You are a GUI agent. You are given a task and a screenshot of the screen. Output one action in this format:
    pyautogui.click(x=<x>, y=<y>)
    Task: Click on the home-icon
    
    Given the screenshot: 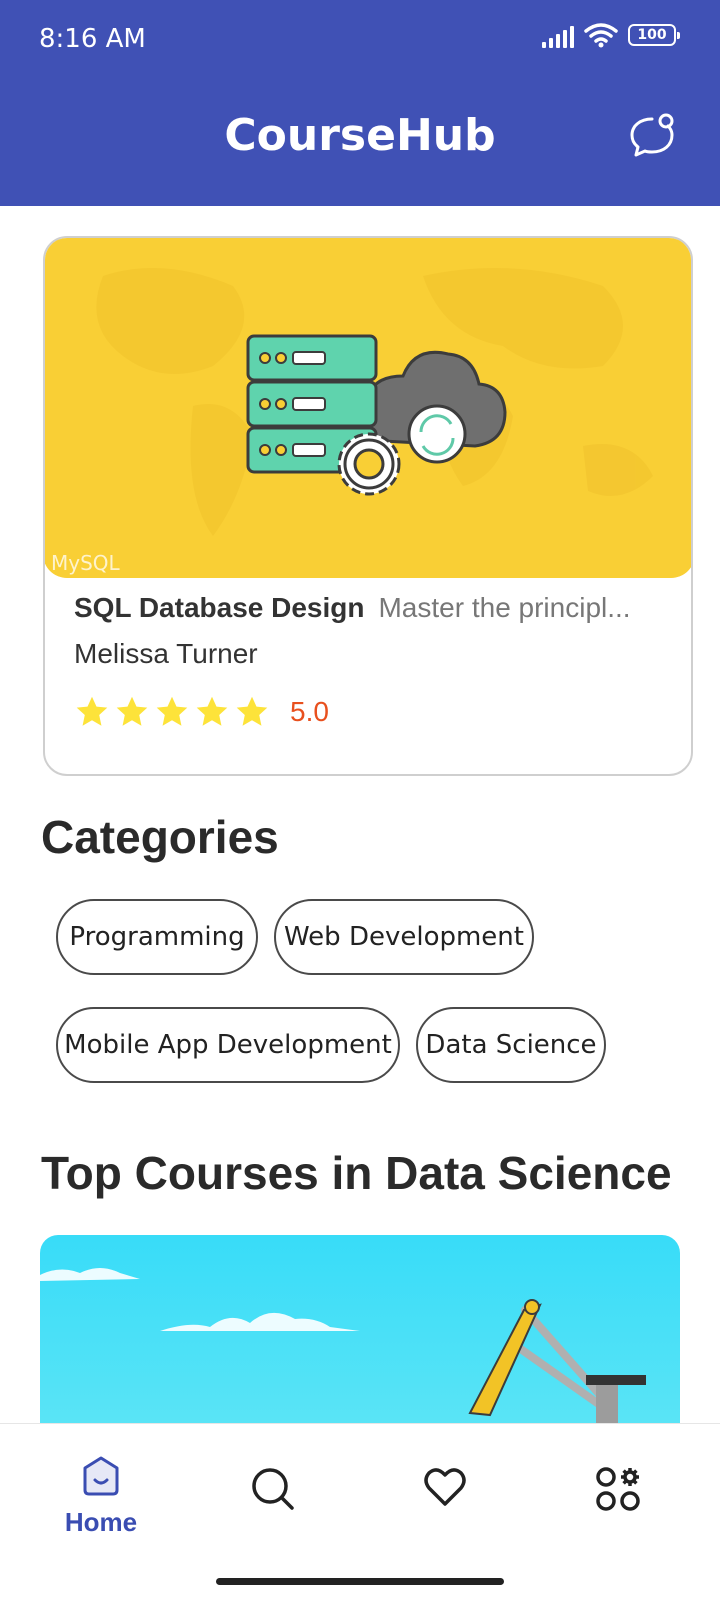 What is the action you would take?
    pyautogui.click(x=101, y=1476)
    